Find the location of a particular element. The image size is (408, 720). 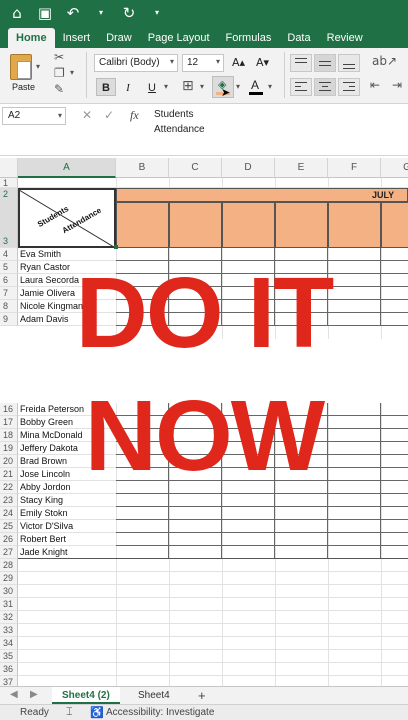

column-header-f: F is located at coordinates (354, 168).